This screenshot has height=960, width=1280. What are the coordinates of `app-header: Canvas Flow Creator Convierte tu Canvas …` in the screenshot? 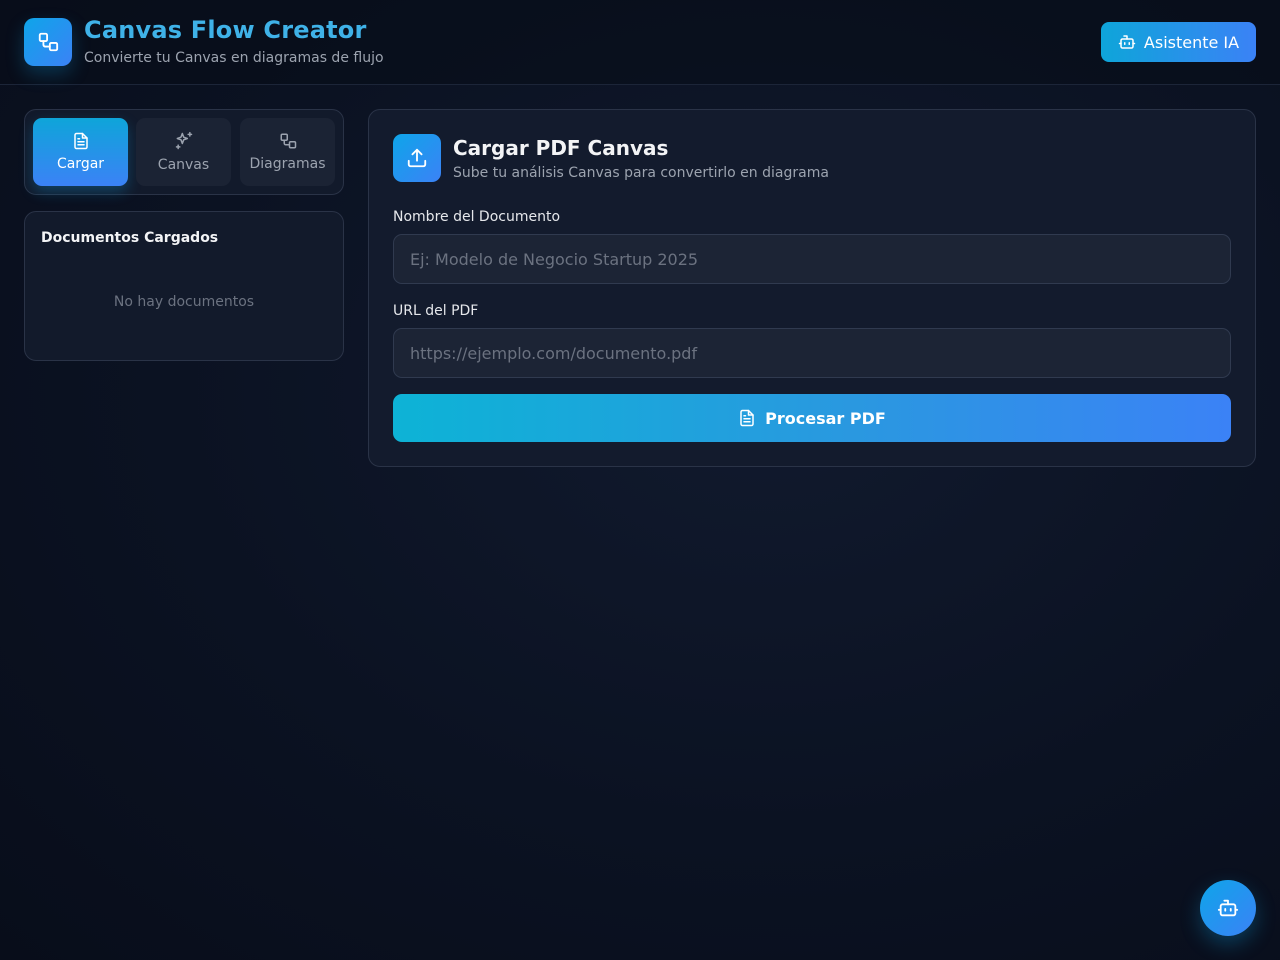 It's located at (640, 42).